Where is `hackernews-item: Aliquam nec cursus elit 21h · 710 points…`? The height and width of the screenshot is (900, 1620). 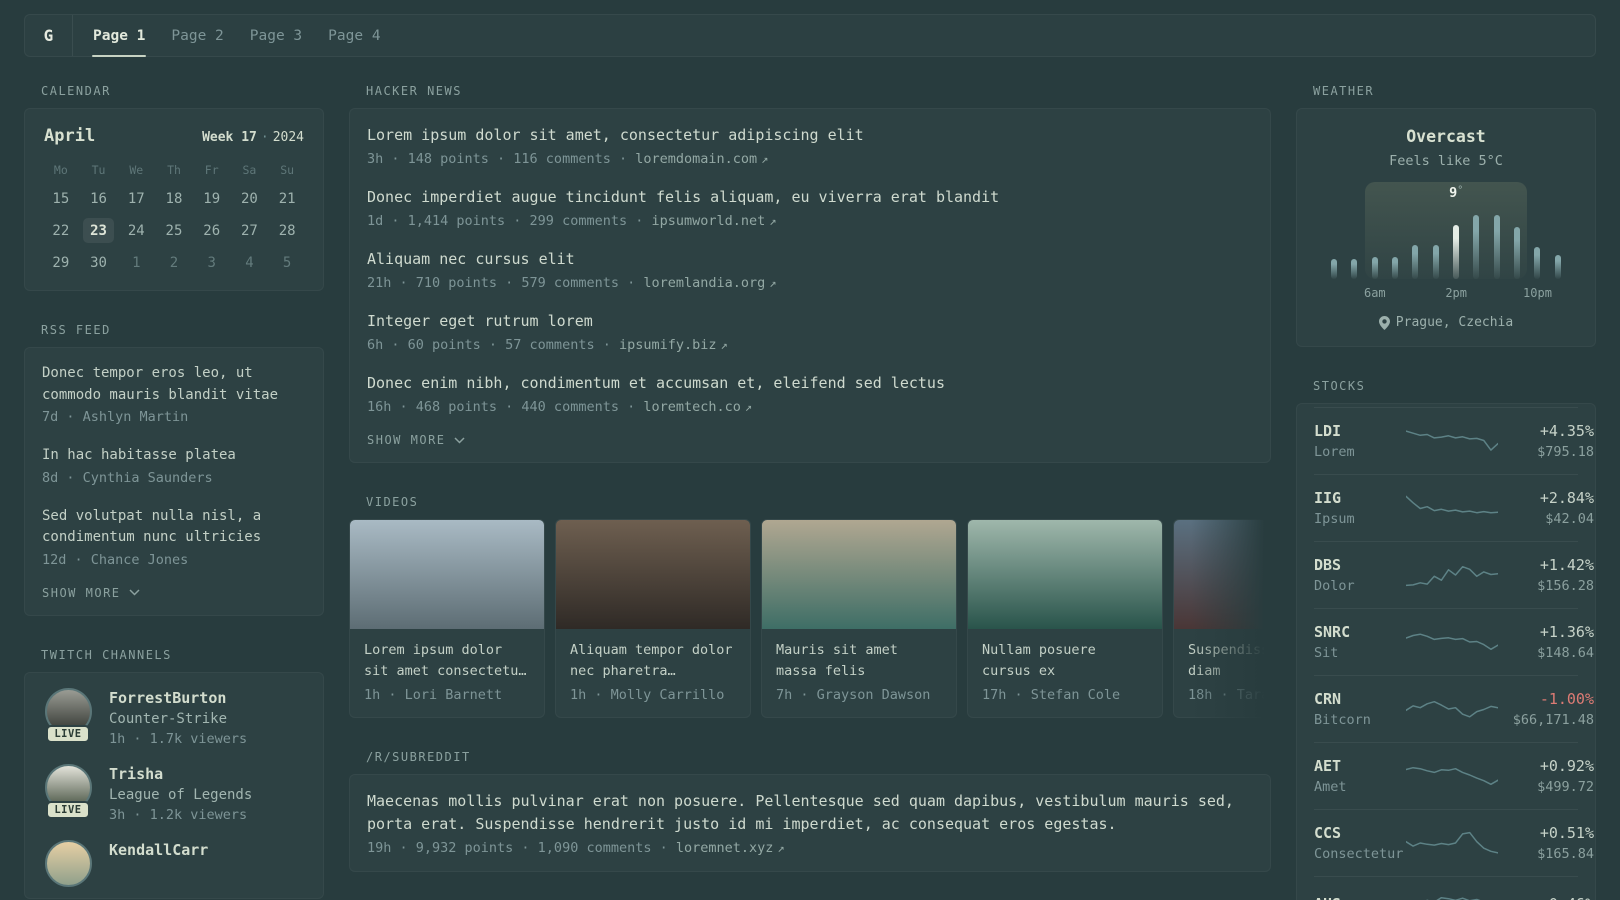
hackernews-item: Aliquam nec cursus elit 21h · 710 points… is located at coordinates (810, 269).